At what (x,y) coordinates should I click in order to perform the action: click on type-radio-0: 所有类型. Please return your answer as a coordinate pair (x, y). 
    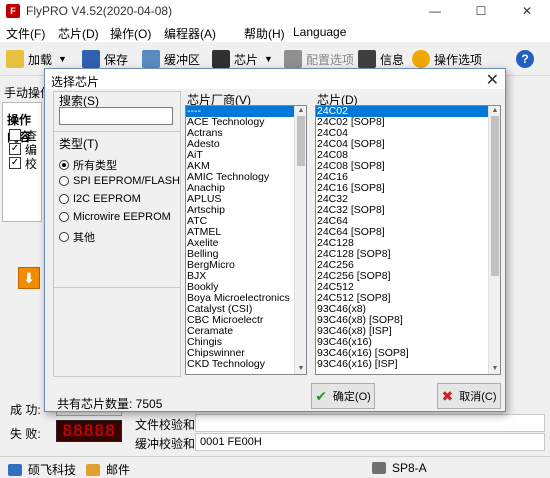
    Looking at the image, I should click on (88, 165).